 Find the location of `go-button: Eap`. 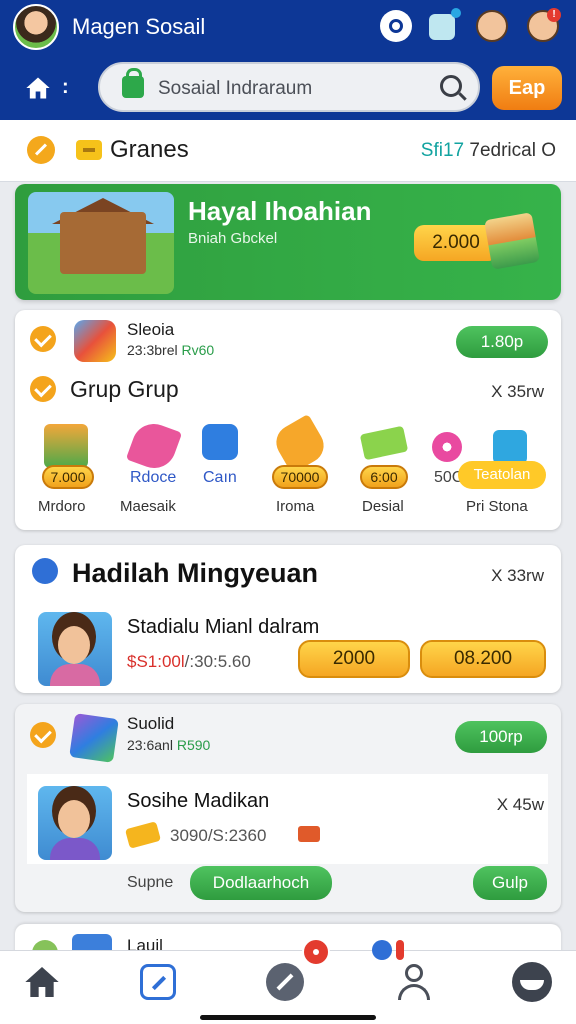

go-button: Eap is located at coordinates (527, 88).